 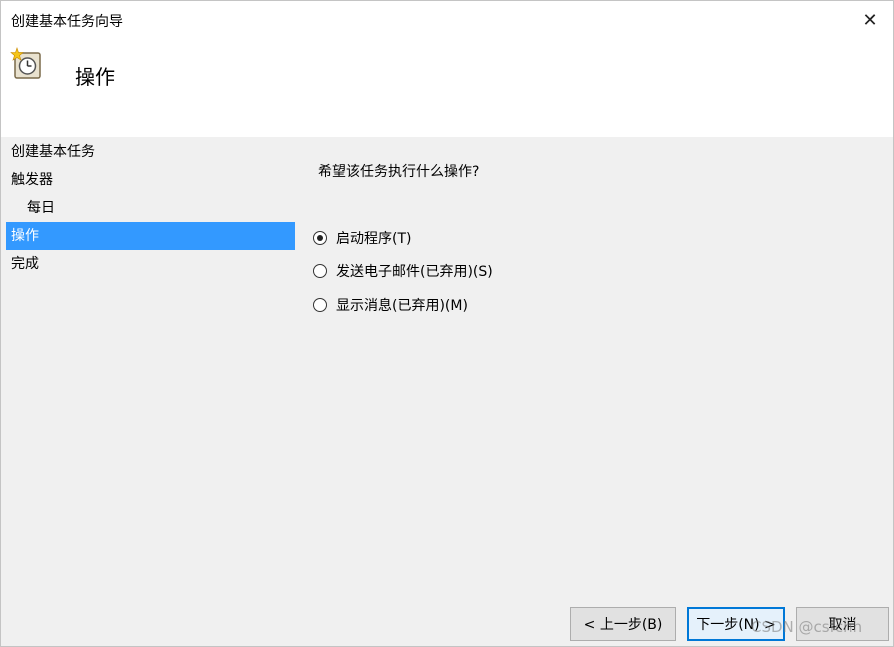 I want to click on step-label: 创建基本任务, so click(x=53, y=152).